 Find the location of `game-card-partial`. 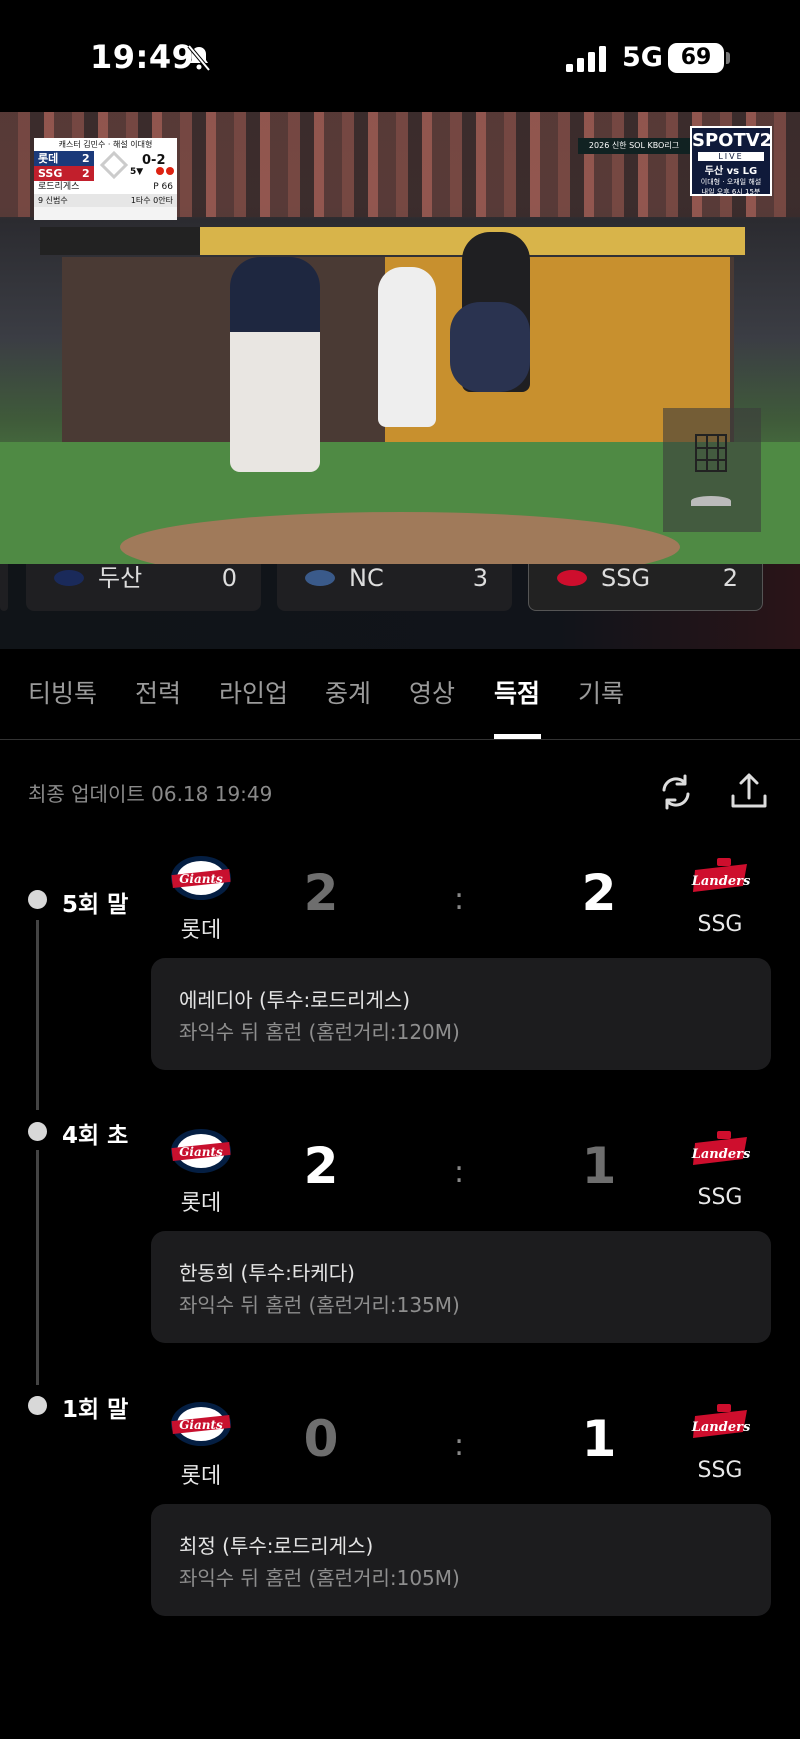

game-card-partial is located at coordinates (4, 587).